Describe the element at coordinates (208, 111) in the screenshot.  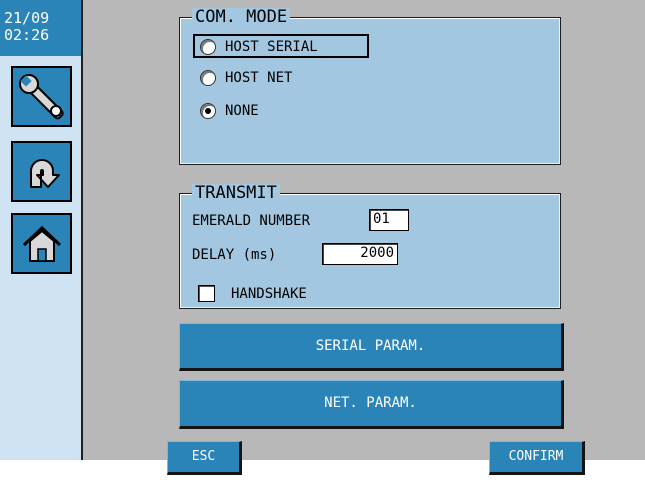
I see `radio-button-selected` at that location.